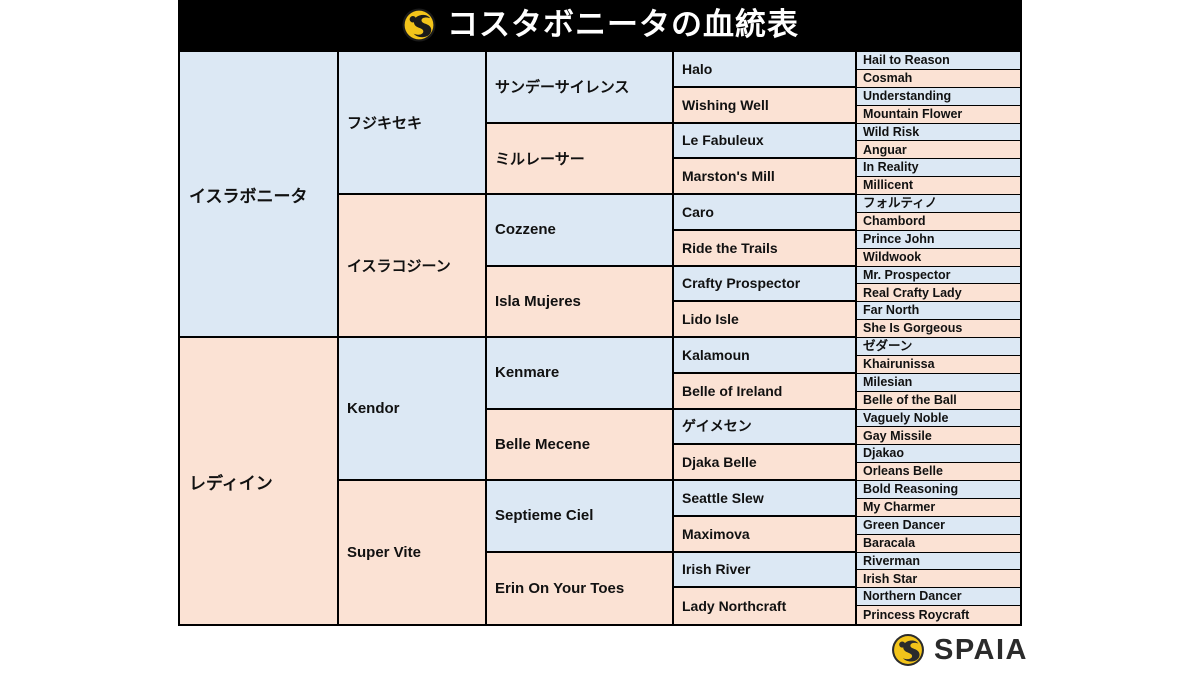 This screenshot has width=1200, height=674. What do you see at coordinates (765, 391) in the screenshot?
I see `pedigree-cell: Belle of Ireland` at bounding box center [765, 391].